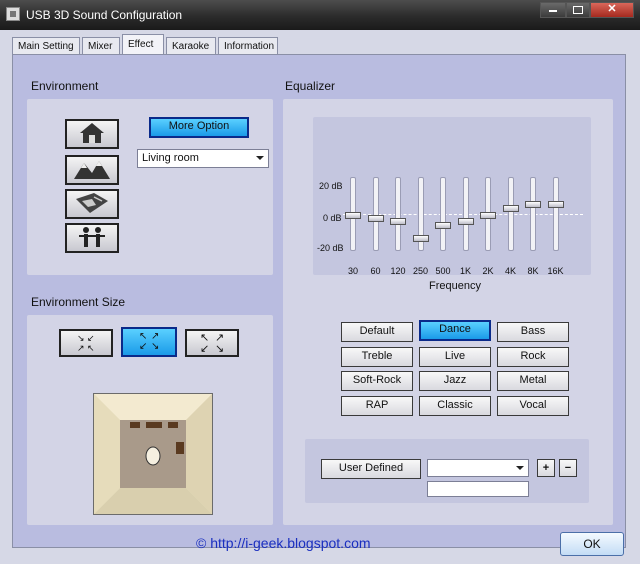  Describe the element at coordinates (510, 271) in the screenshot. I see `freq-label-4K: 4K` at that location.